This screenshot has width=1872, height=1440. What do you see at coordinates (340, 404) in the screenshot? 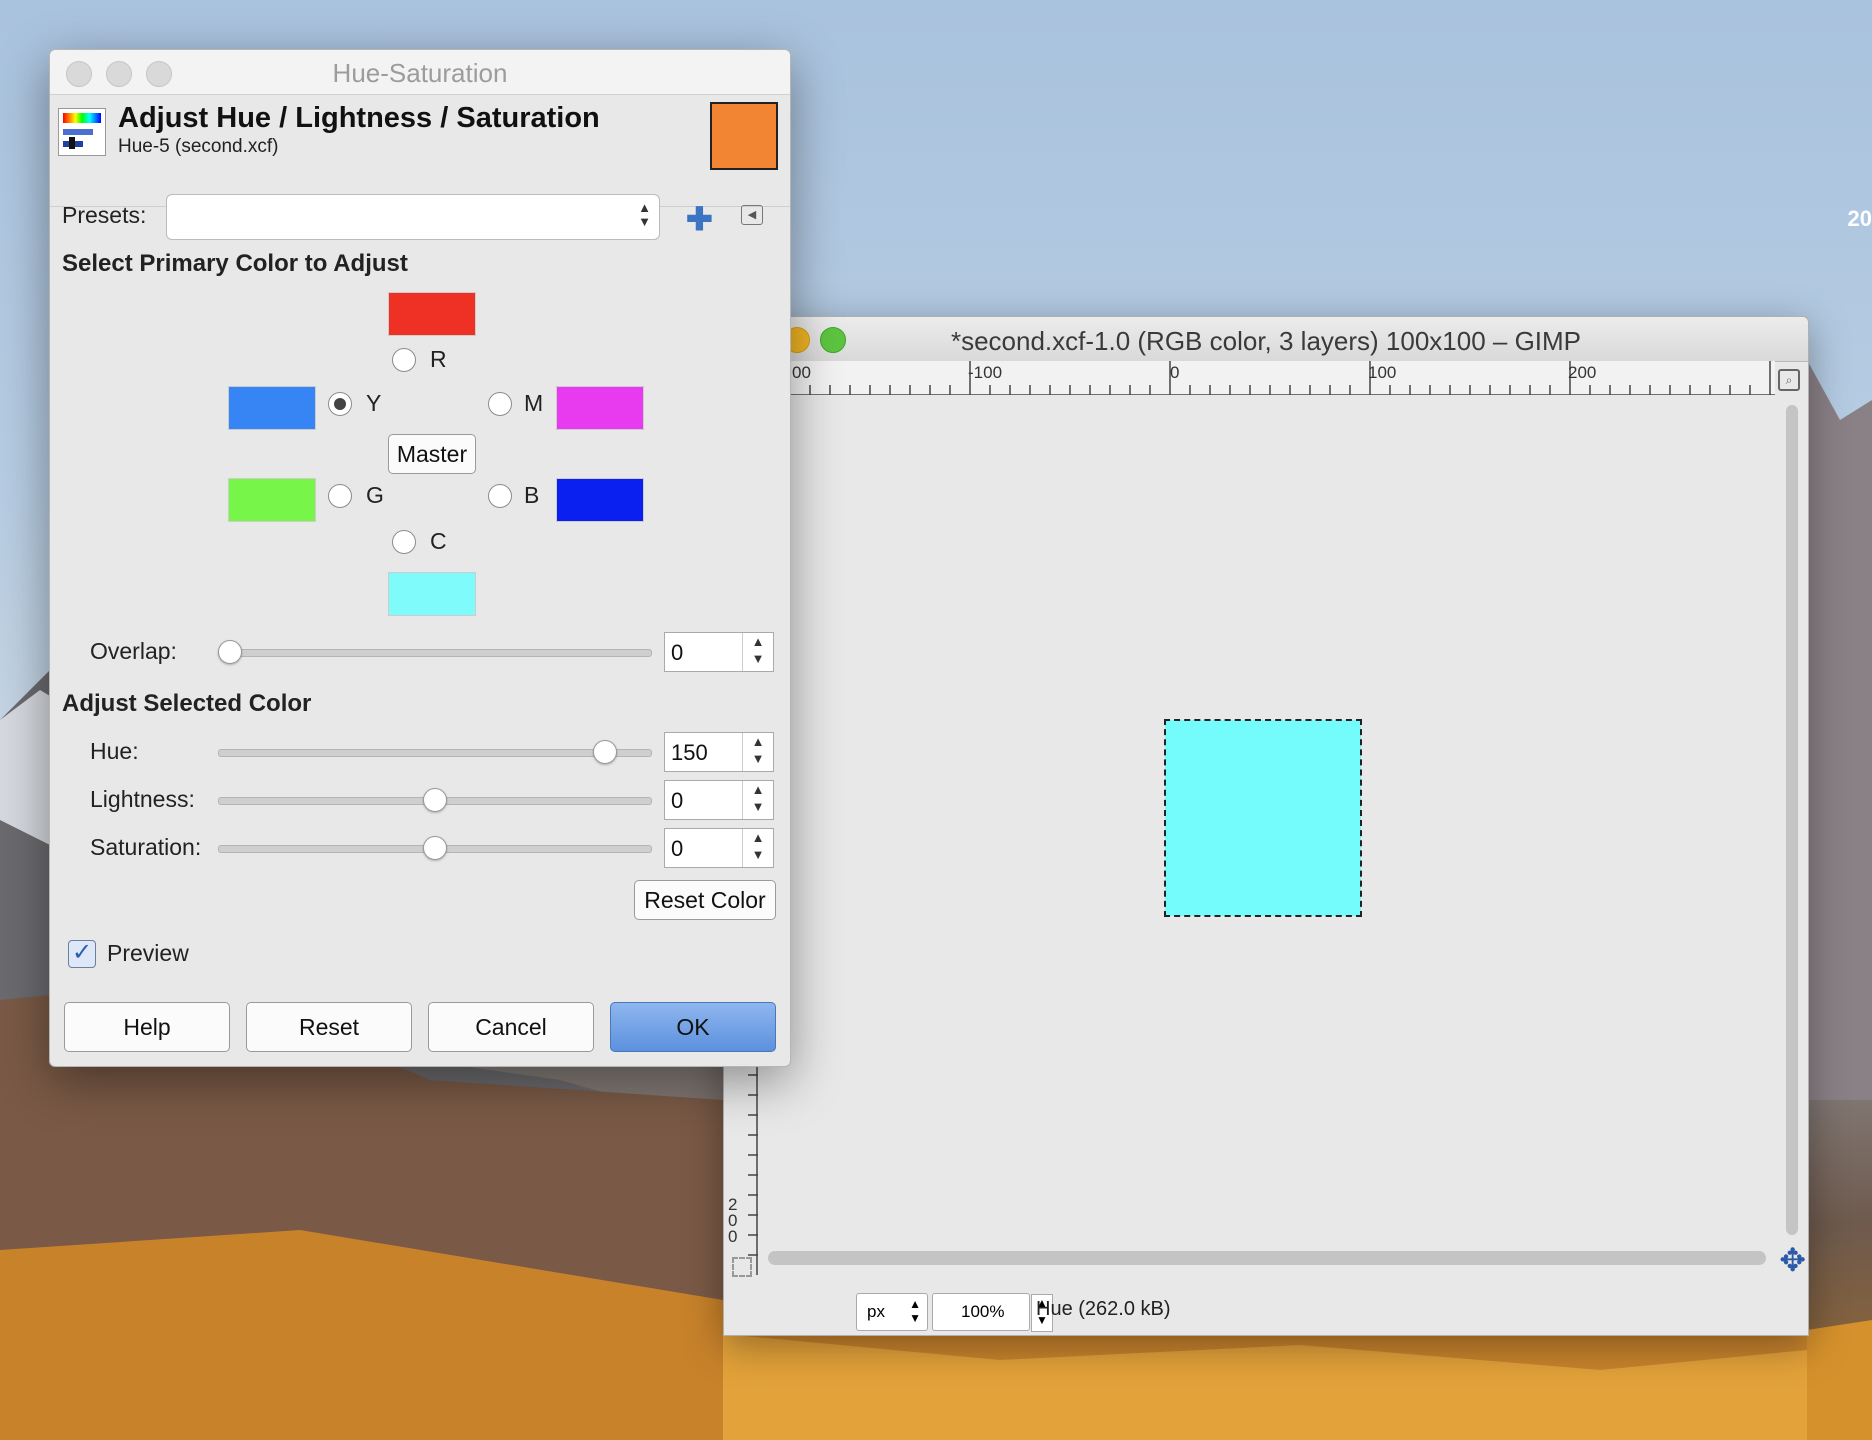
I see `radio-yellow` at bounding box center [340, 404].